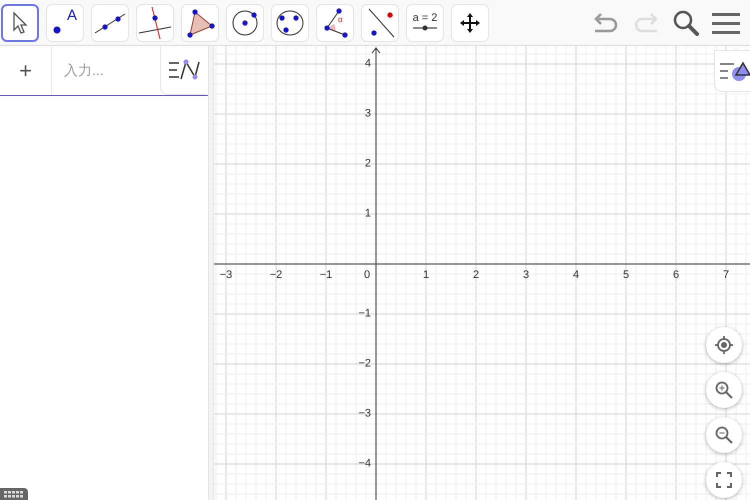  I want to click on circle-icon, so click(245, 23).